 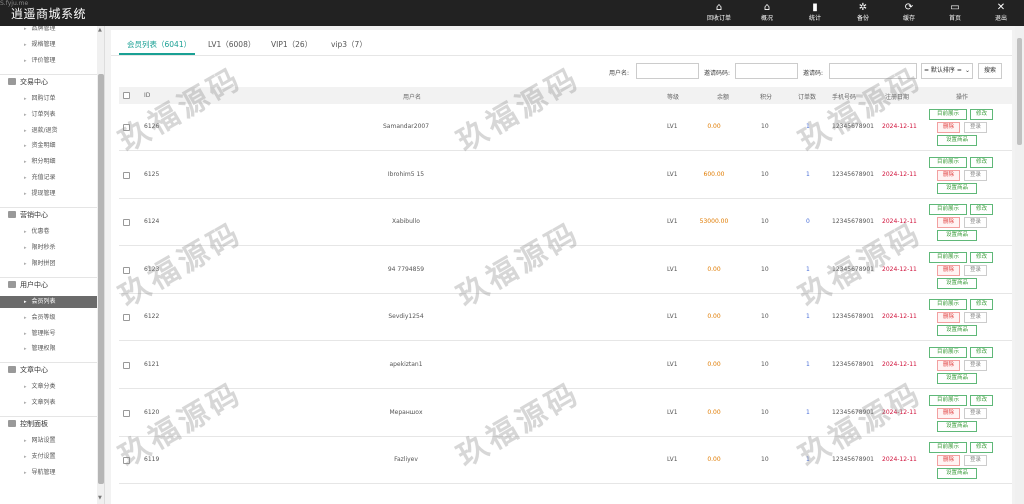 What do you see at coordinates (719, 14) in the screenshot?
I see `topnav-home: ⌂ 回收订单` at bounding box center [719, 14].